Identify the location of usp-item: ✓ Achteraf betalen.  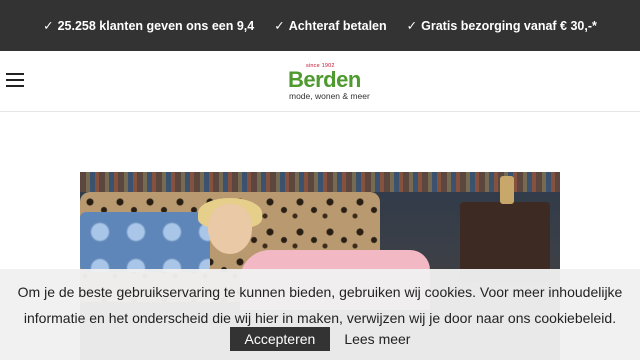
(330, 25).